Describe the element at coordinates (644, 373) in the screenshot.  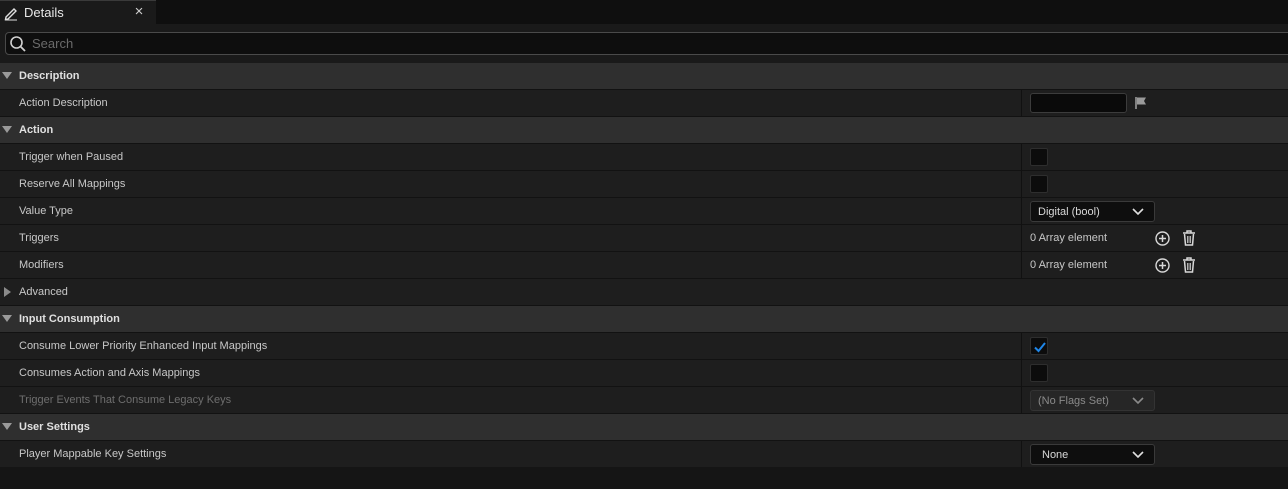
I see `property-row-consumes-action-axis: Consumes Action and Axis Mappings` at that location.